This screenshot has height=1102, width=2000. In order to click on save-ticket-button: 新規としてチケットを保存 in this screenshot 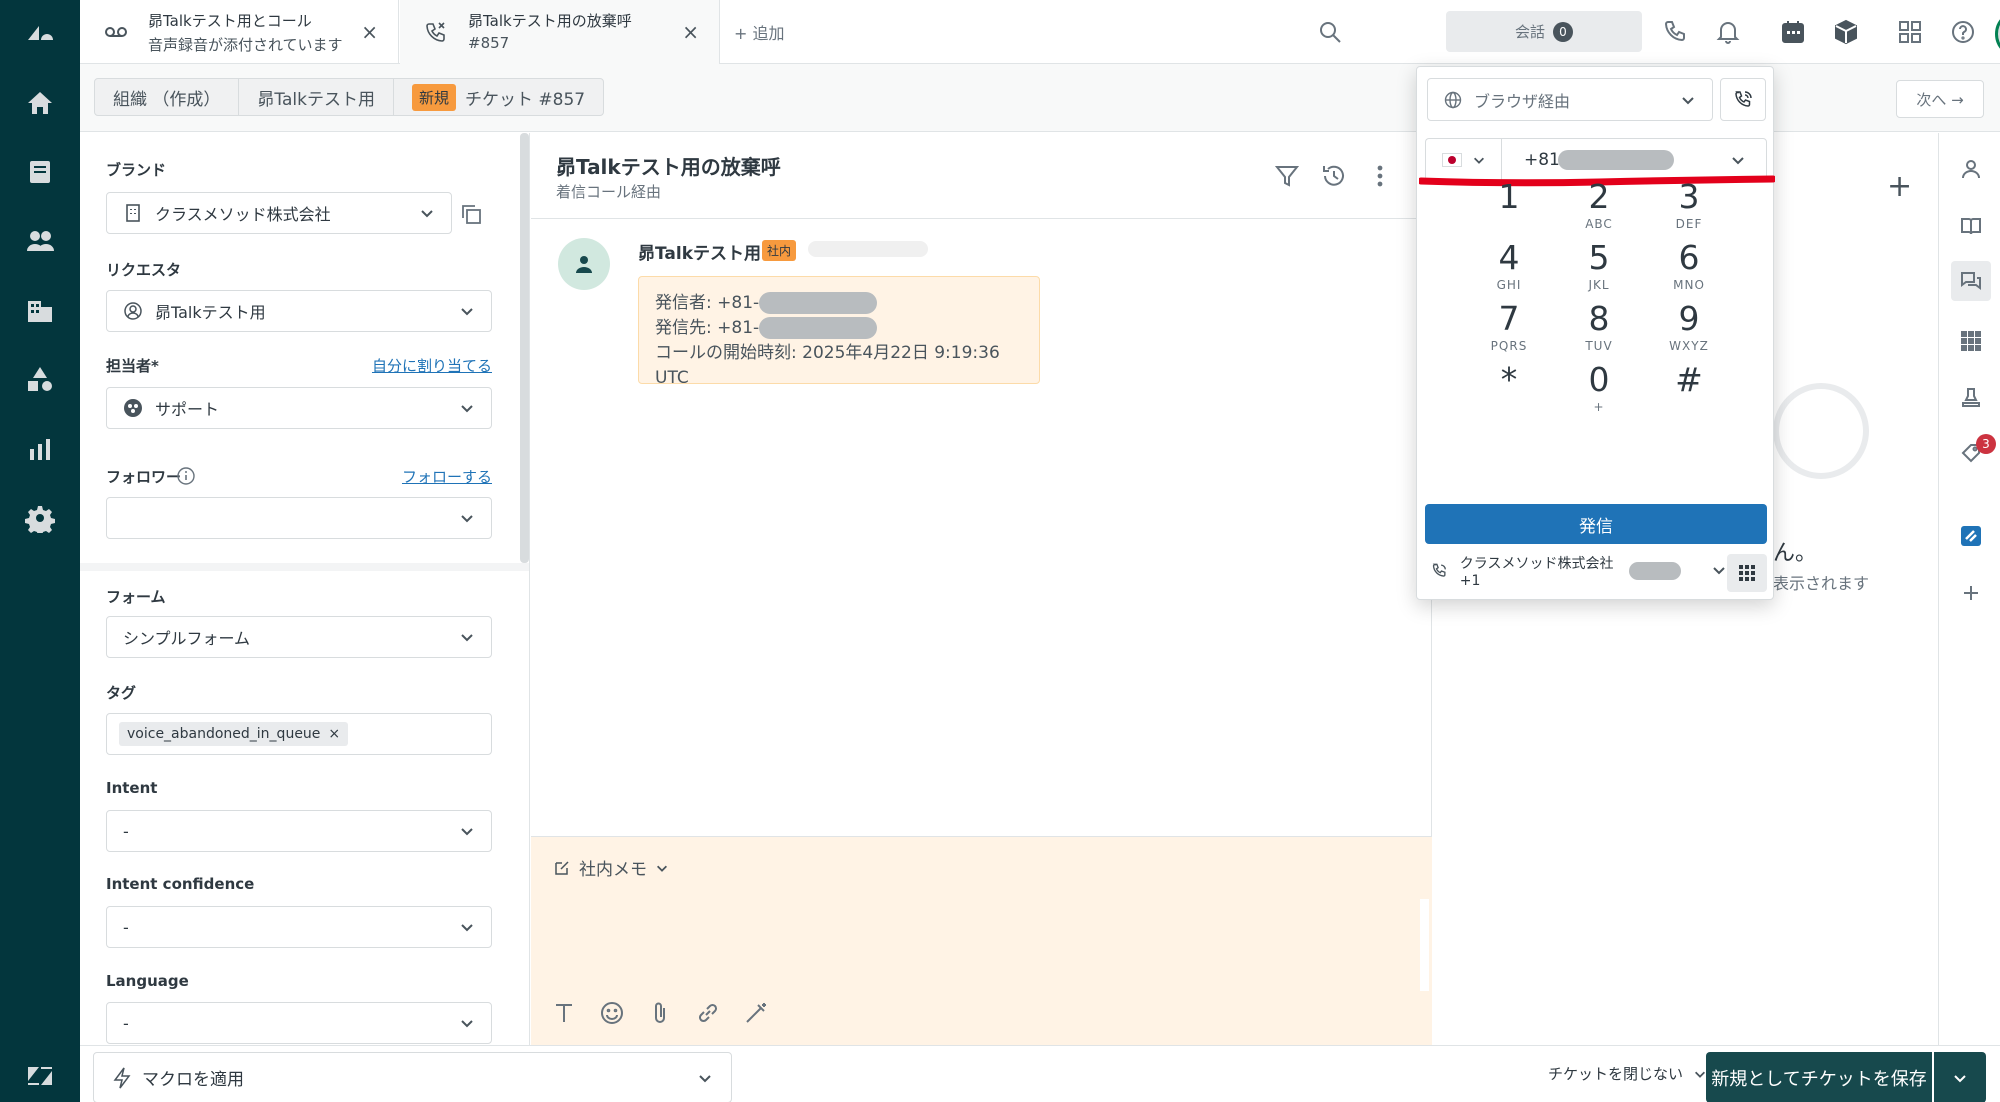, I will do `click(1819, 1077)`.